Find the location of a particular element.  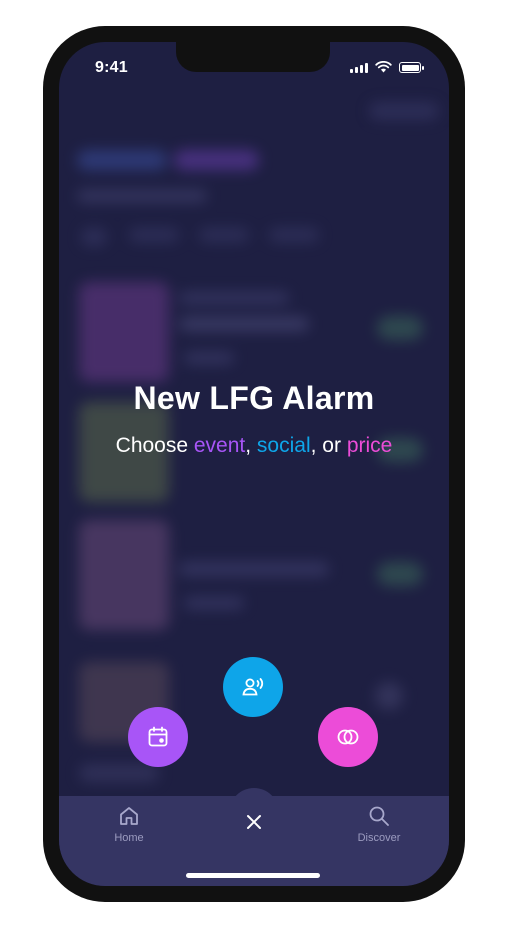

status-time: 9:41 is located at coordinates (111, 67).